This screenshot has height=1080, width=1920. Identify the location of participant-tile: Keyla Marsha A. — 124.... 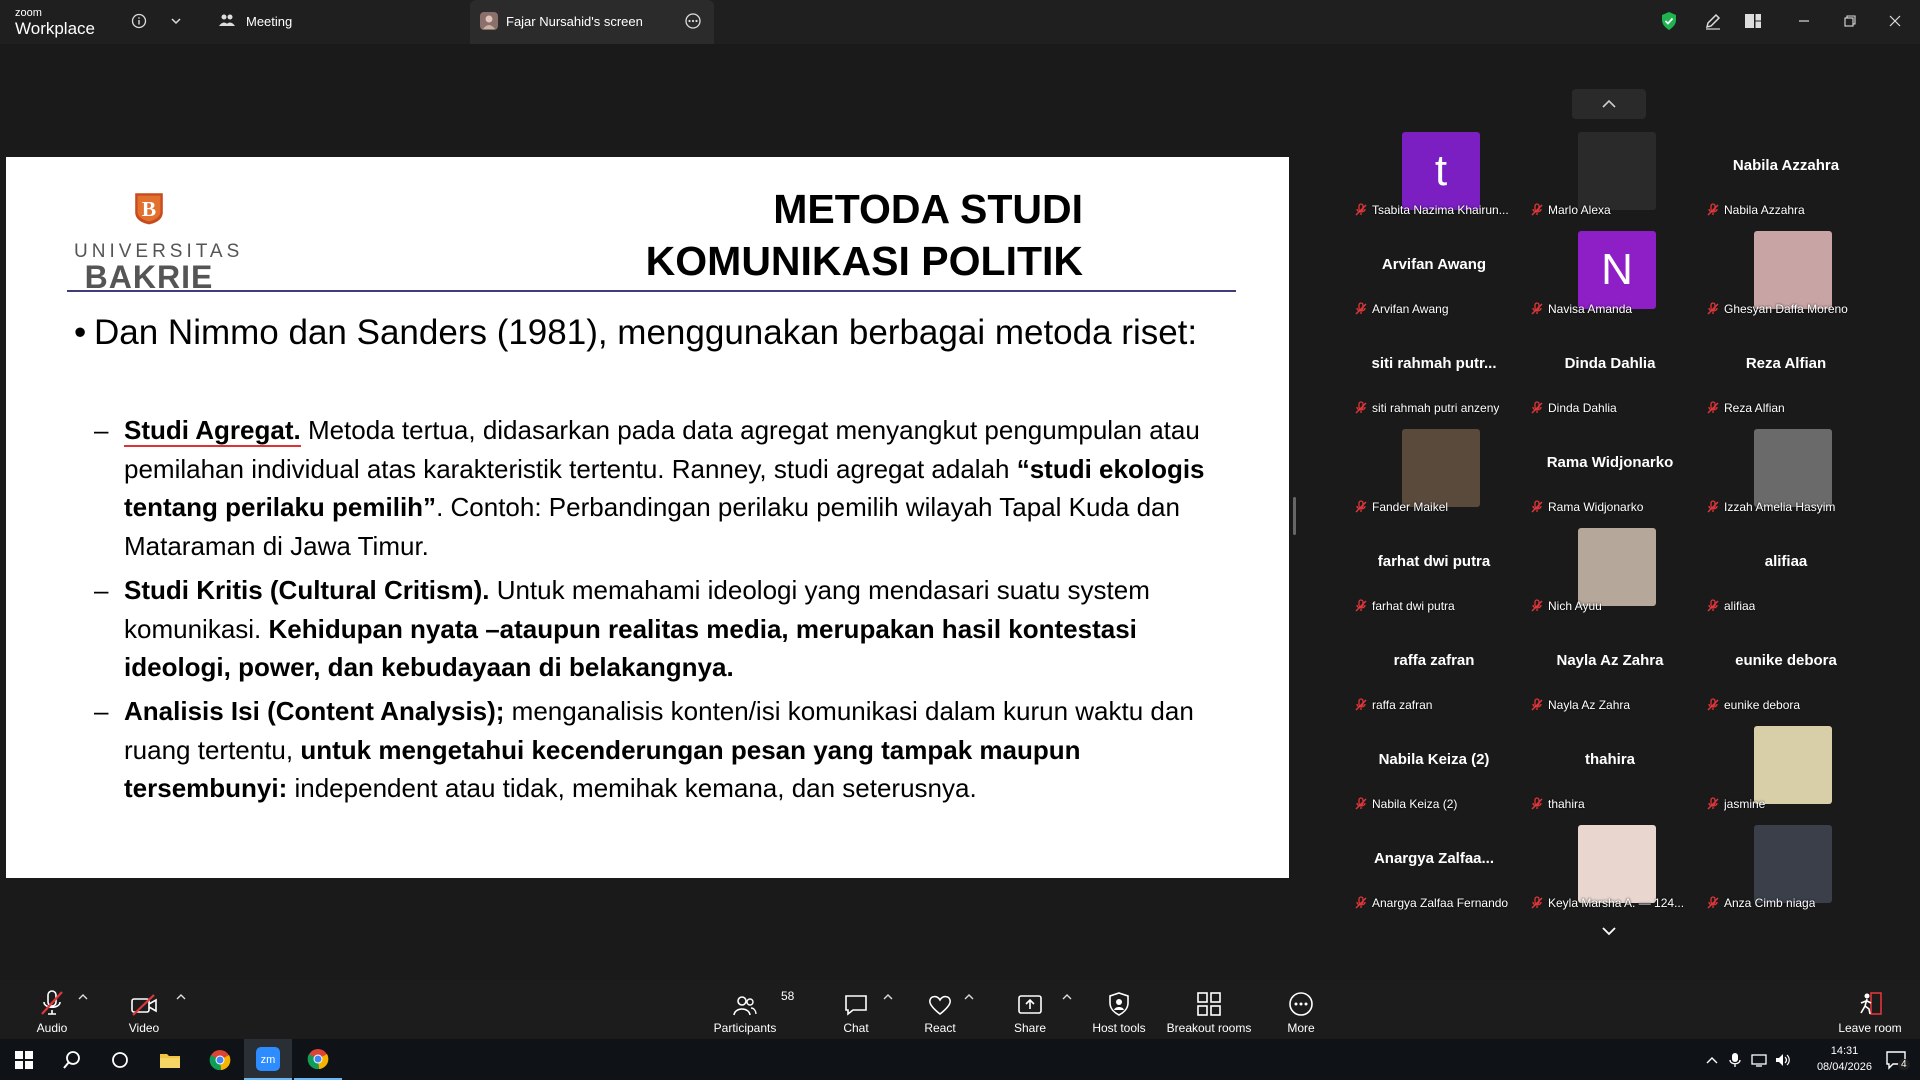
(1610, 874).